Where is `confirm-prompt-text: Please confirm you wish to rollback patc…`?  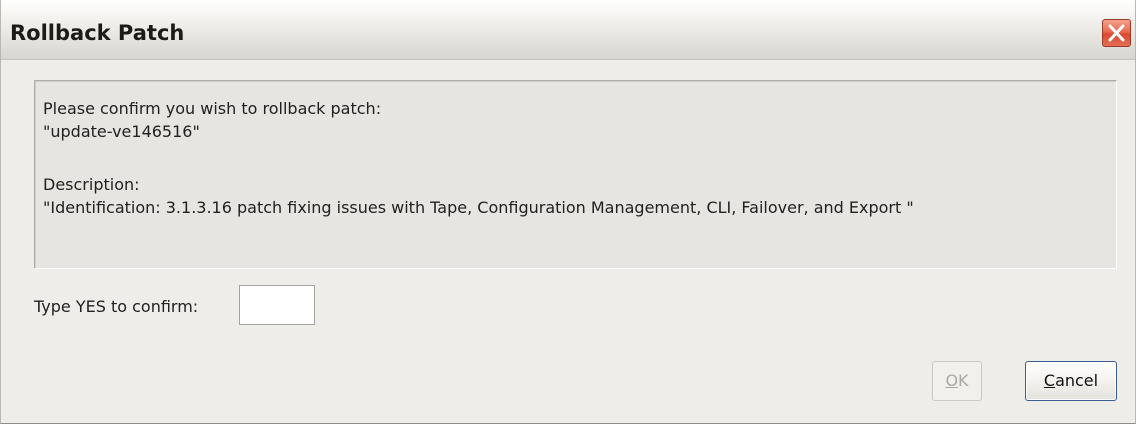
confirm-prompt-text: Please confirm you wish to rollback patc… is located at coordinates (212, 108).